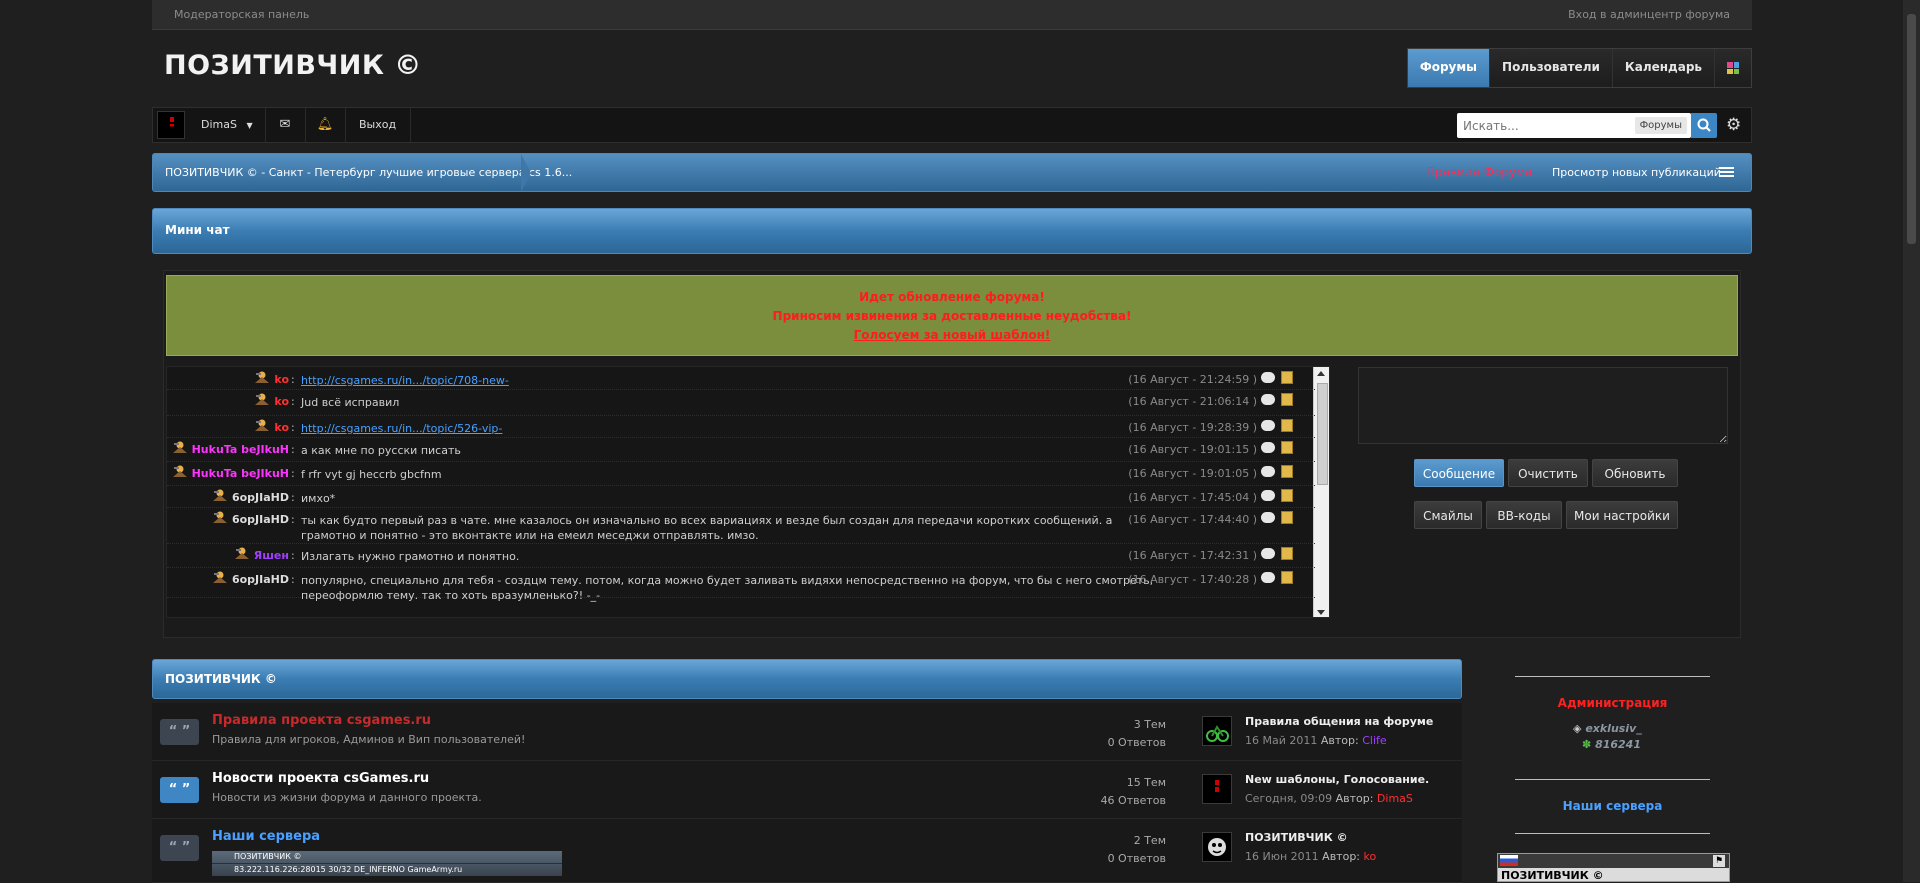 The height and width of the screenshot is (883, 1920). I want to click on forum-category-header: ПОЗИТИВЧИК ©, so click(807, 679).